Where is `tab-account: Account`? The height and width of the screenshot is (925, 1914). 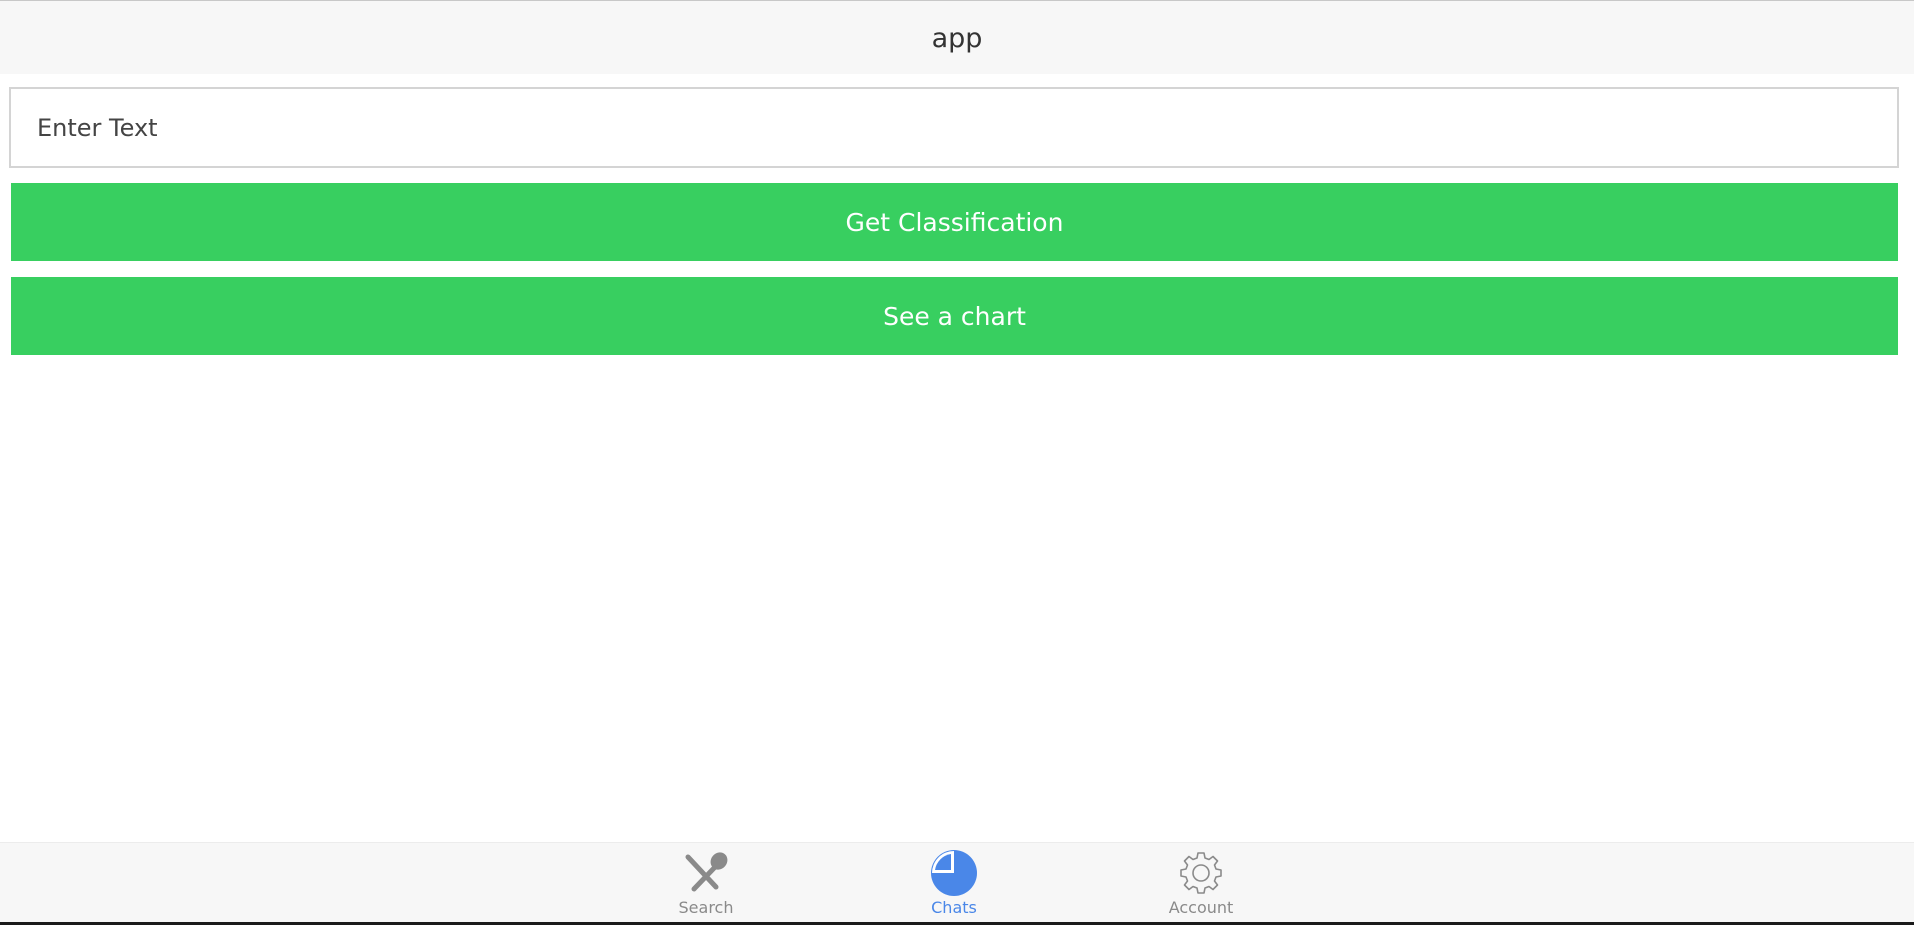
tab-account: Account is located at coordinates (1201, 883).